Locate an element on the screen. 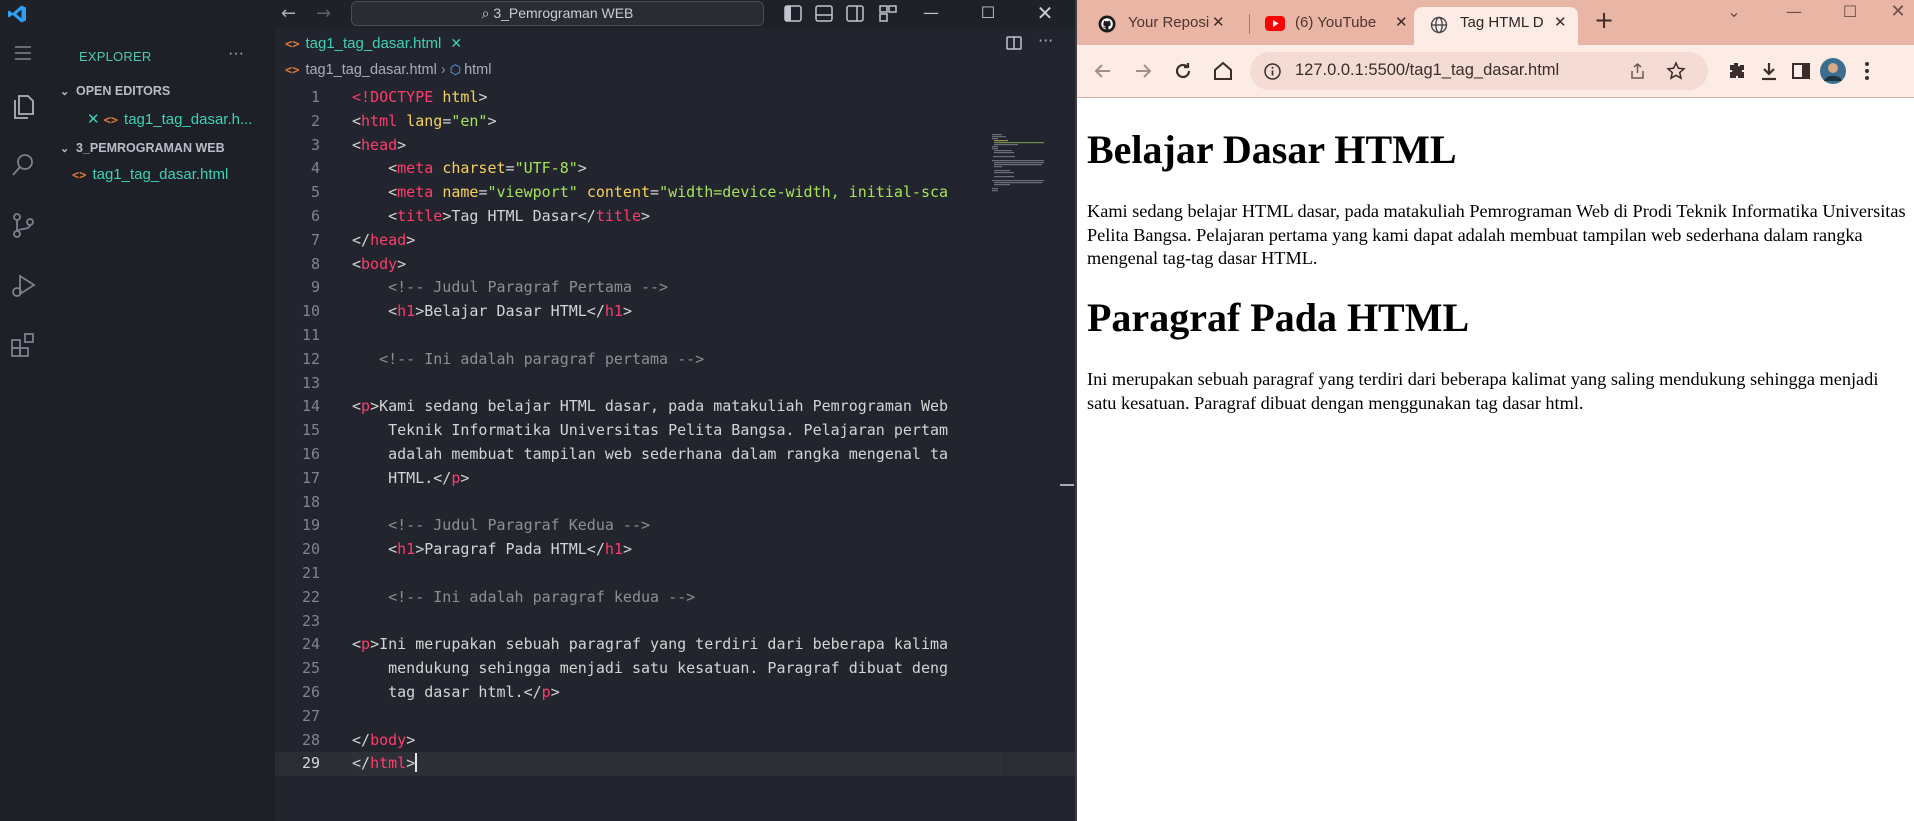  toggle-secondary-sidebar-icon is located at coordinates (855, 13).